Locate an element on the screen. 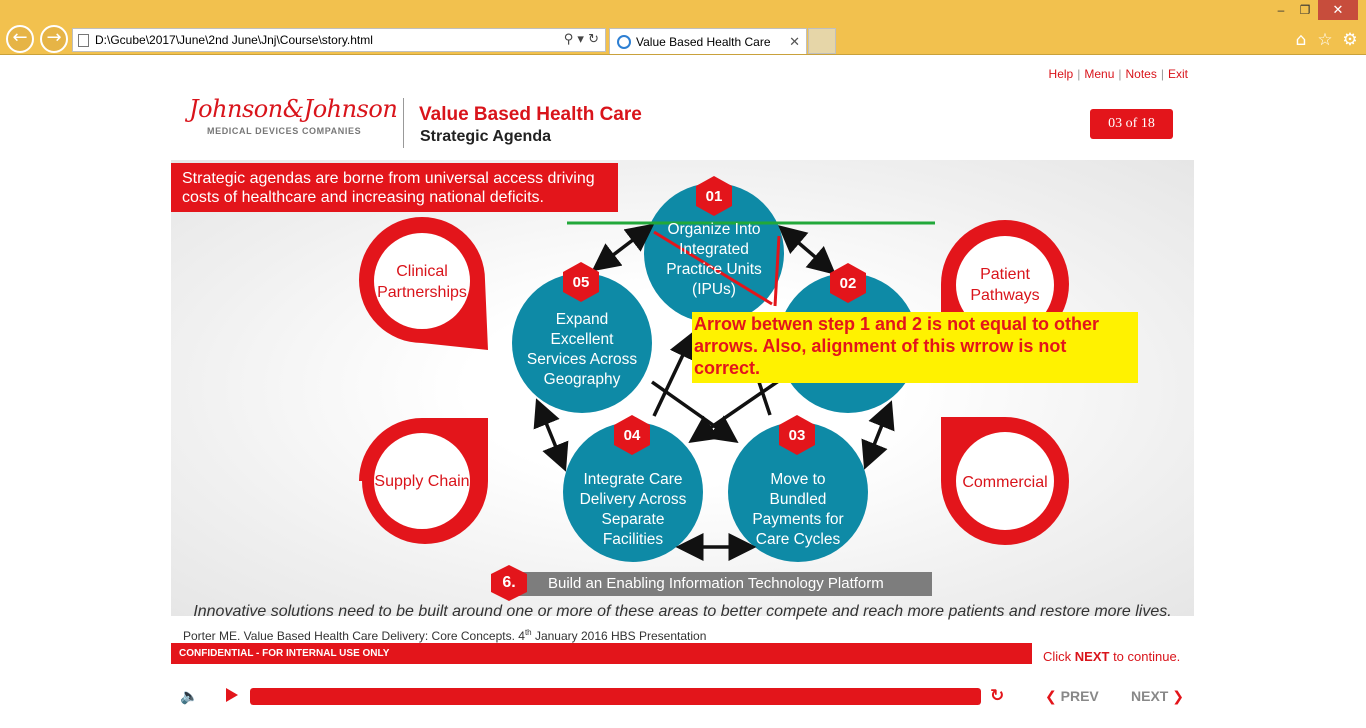  replay-icon: ↻ is located at coordinates (999, 696).